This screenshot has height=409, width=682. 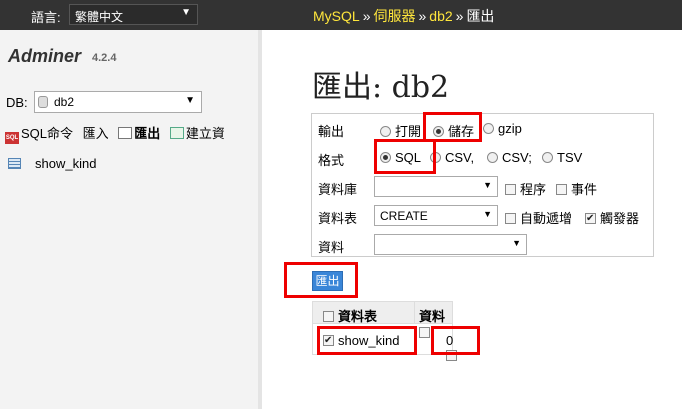 I want to click on output-label: 輸出, so click(x=331, y=131).